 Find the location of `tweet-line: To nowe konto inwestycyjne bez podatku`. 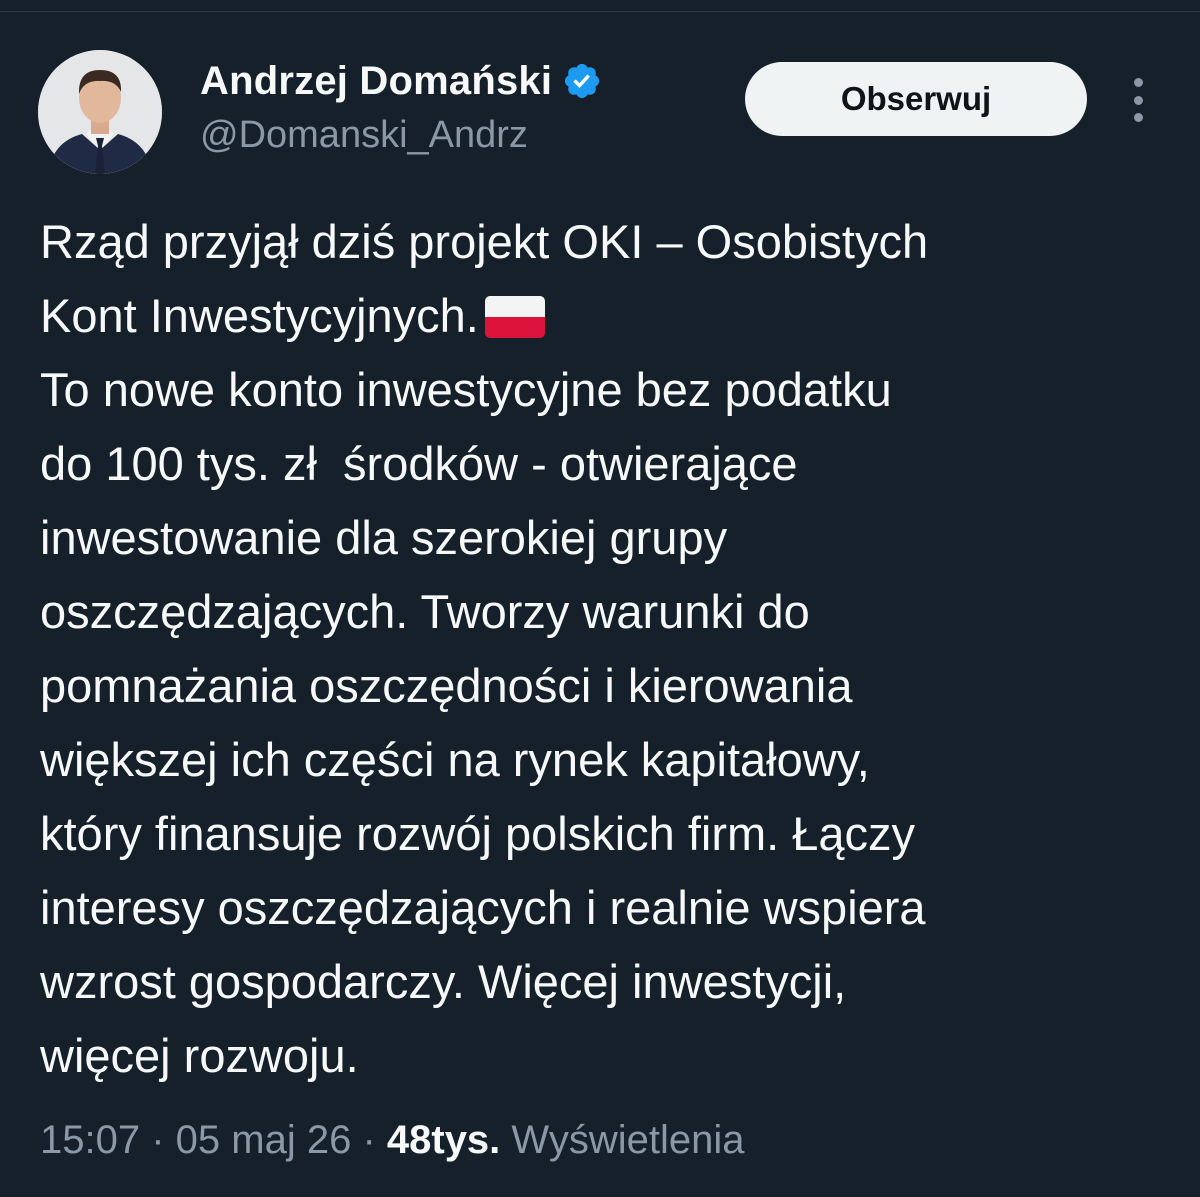

tweet-line: To nowe konto inwestycyjne bez podatku is located at coordinates (466, 389).